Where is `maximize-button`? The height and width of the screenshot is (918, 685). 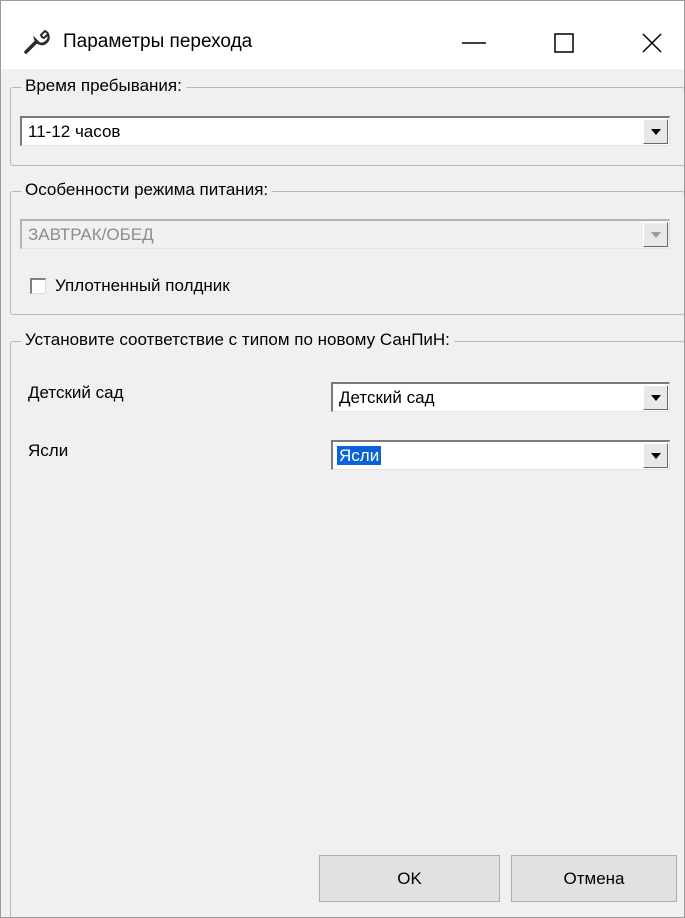
maximize-button is located at coordinates (564, 42).